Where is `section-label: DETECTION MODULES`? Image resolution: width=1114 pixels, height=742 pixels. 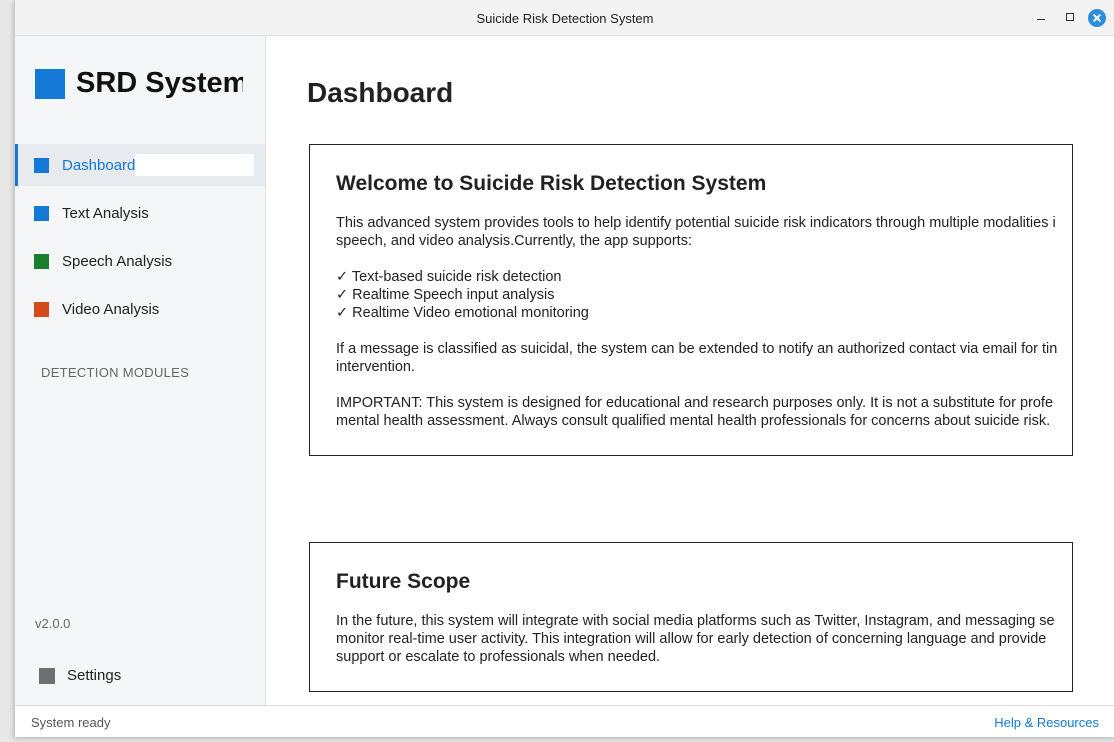
section-label: DETECTION MODULES is located at coordinates (115, 372).